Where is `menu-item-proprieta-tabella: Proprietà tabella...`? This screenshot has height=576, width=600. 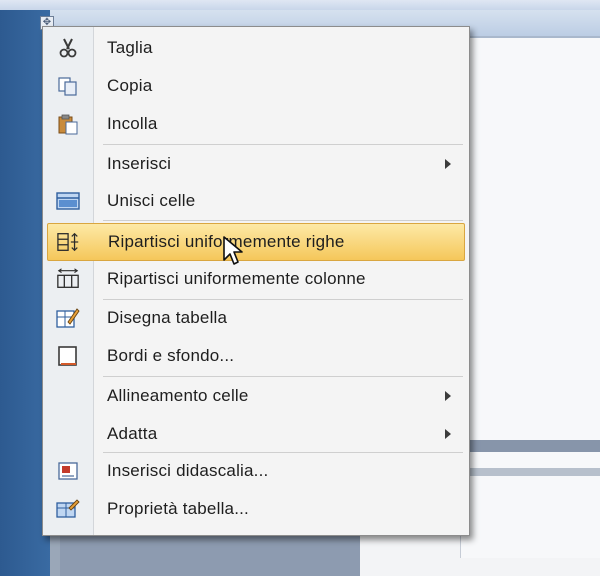 menu-item-proprieta-tabella: Proprietà tabella... is located at coordinates (256, 509).